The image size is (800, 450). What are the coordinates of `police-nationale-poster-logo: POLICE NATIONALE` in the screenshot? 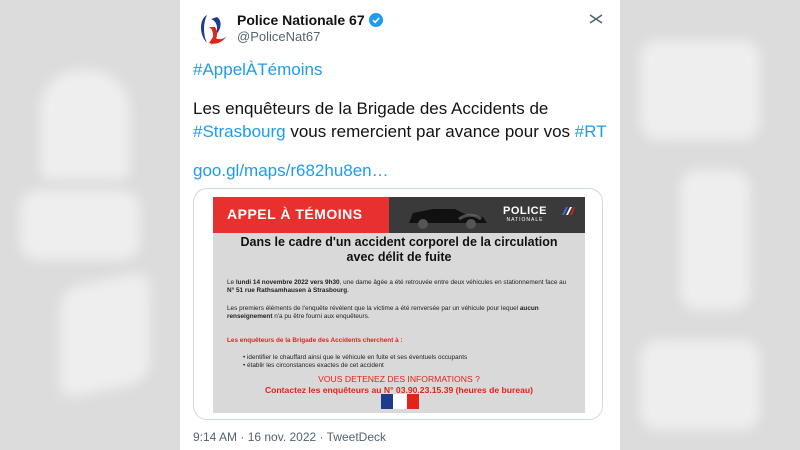 It's located at (525, 214).